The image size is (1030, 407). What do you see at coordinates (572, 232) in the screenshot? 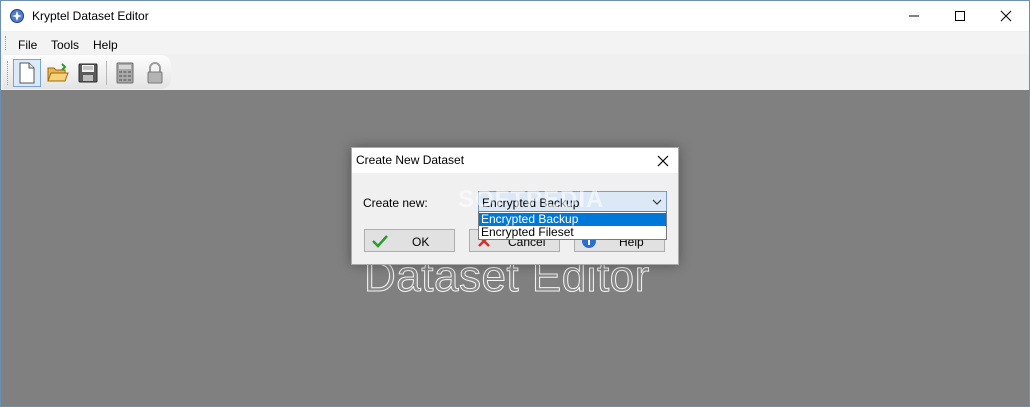
I see `option-encrypted-fileset: Encrypted Fileset` at bounding box center [572, 232].